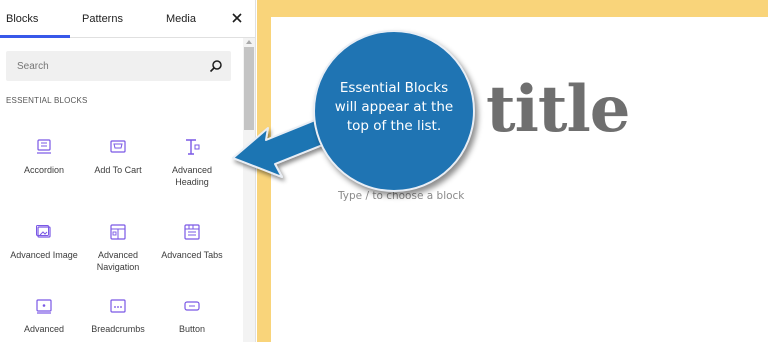  I want to click on block-advanced-heading: Advanced Heading, so click(192, 163).